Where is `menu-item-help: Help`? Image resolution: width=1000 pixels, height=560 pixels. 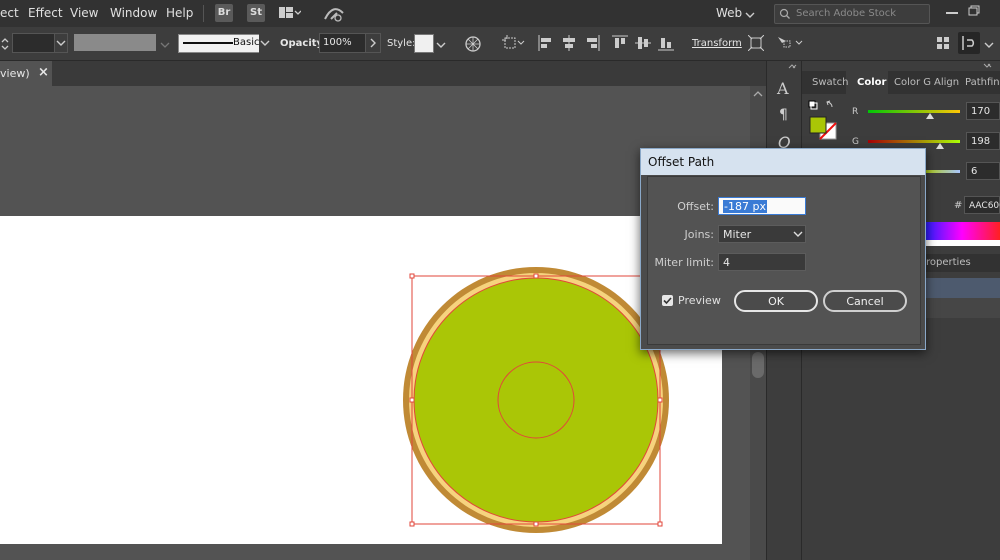
menu-item-help: Help is located at coordinates (179, 13).